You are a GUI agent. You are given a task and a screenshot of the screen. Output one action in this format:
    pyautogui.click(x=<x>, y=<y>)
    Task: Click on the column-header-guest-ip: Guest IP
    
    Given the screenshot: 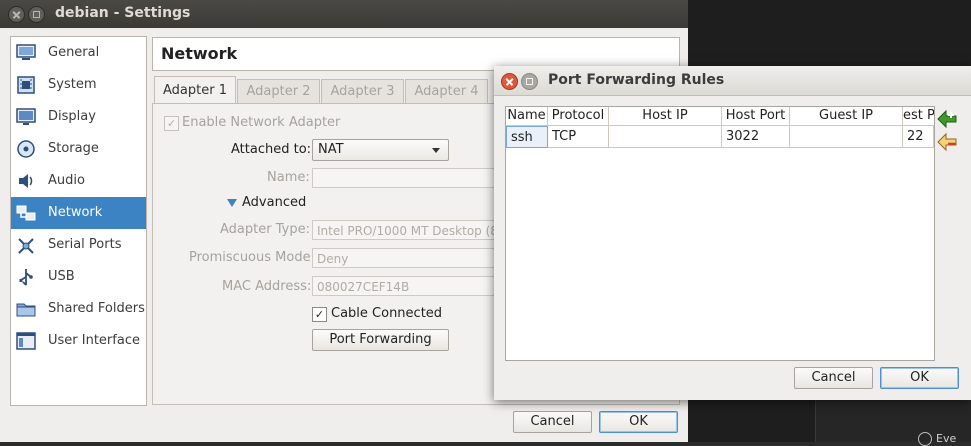 What is the action you would take?
    pyautogui.click(x=846, y=116)
    